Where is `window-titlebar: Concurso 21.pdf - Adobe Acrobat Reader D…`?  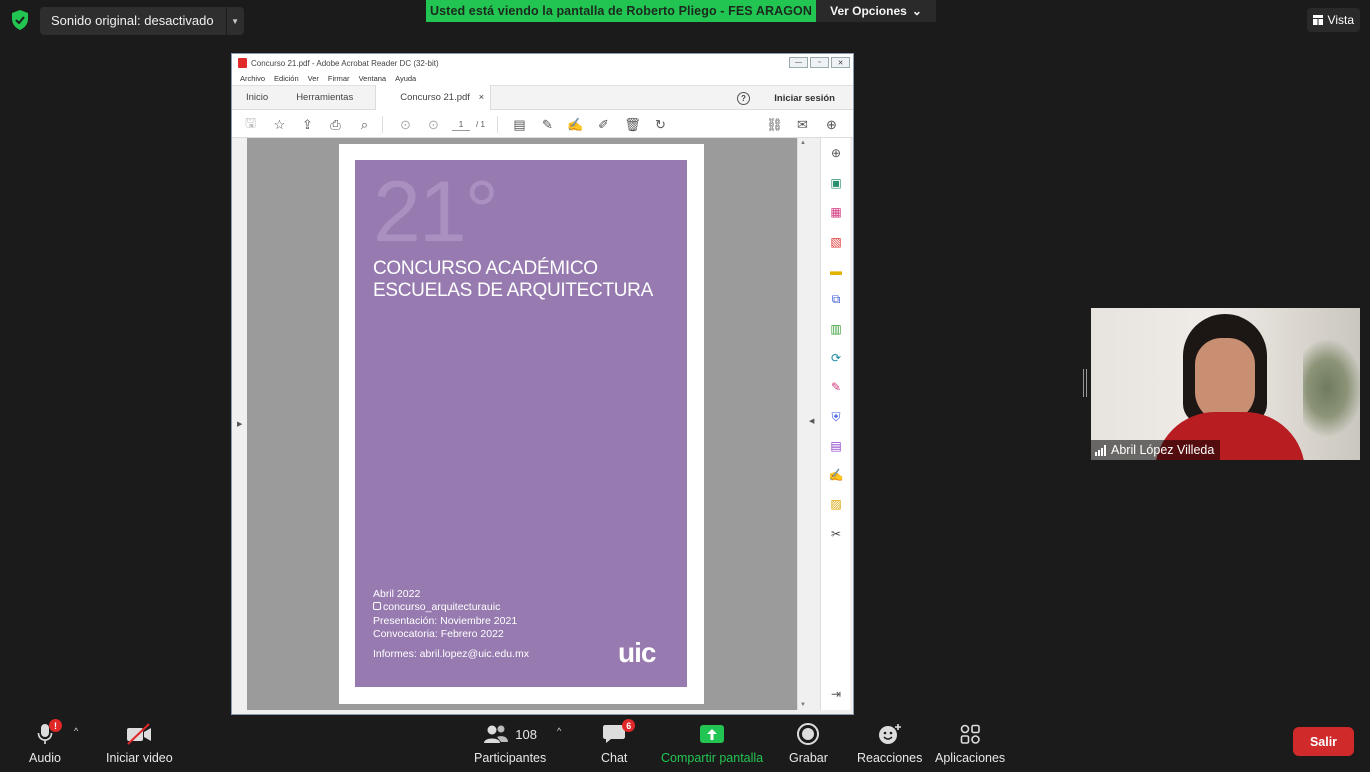 window-titlebar: Concurso 21.pdf - Adobe Acrobat Reader D… is located at coordinates (542, 63).